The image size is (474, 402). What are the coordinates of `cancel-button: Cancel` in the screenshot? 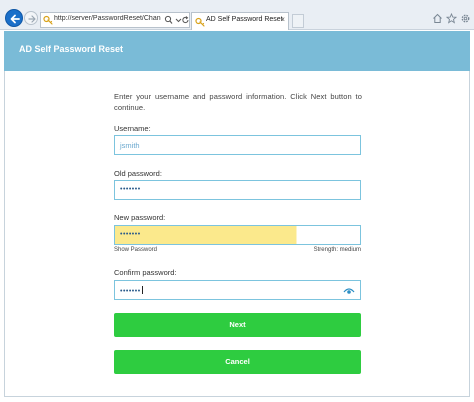 It's located at (237, 362).